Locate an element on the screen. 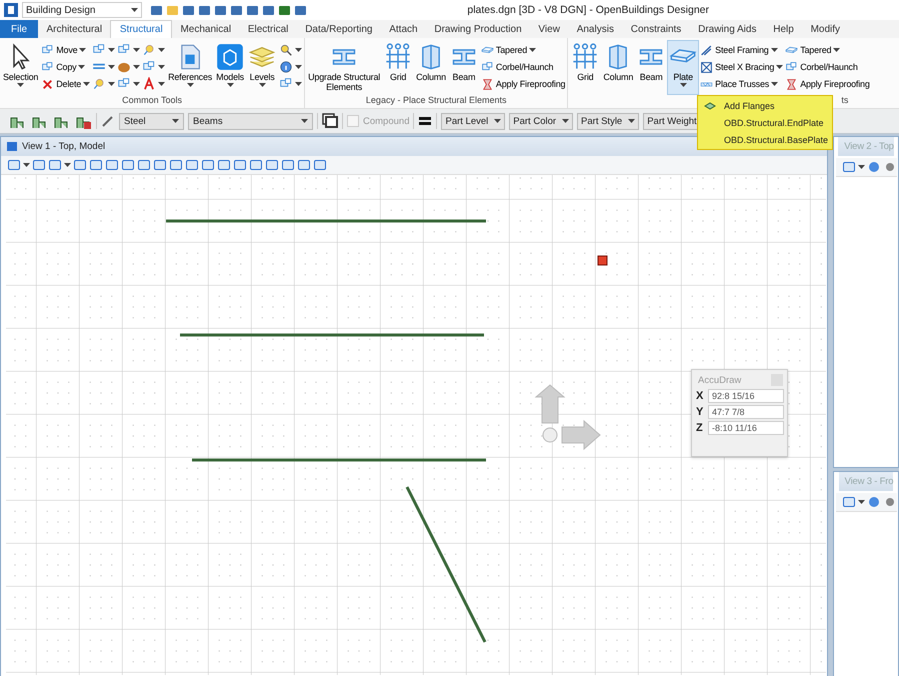 This screenshot has height=676, width=899. ribbon-button: Move is located at coordinates (66, 50).